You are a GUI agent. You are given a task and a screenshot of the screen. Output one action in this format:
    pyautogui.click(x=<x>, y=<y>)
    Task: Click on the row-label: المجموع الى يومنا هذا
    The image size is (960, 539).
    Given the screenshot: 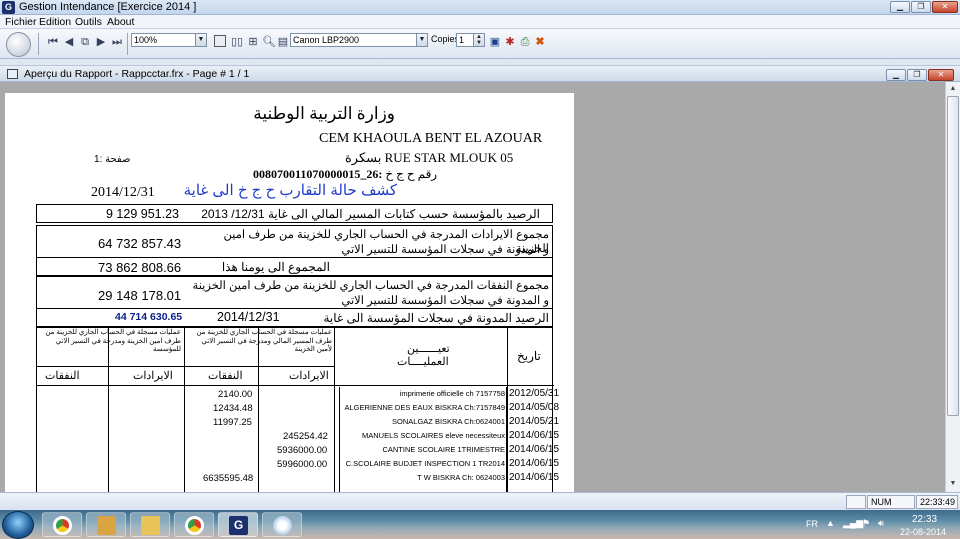 What is the action you would take?
    pyautogui.click(x=275, y=267)
    